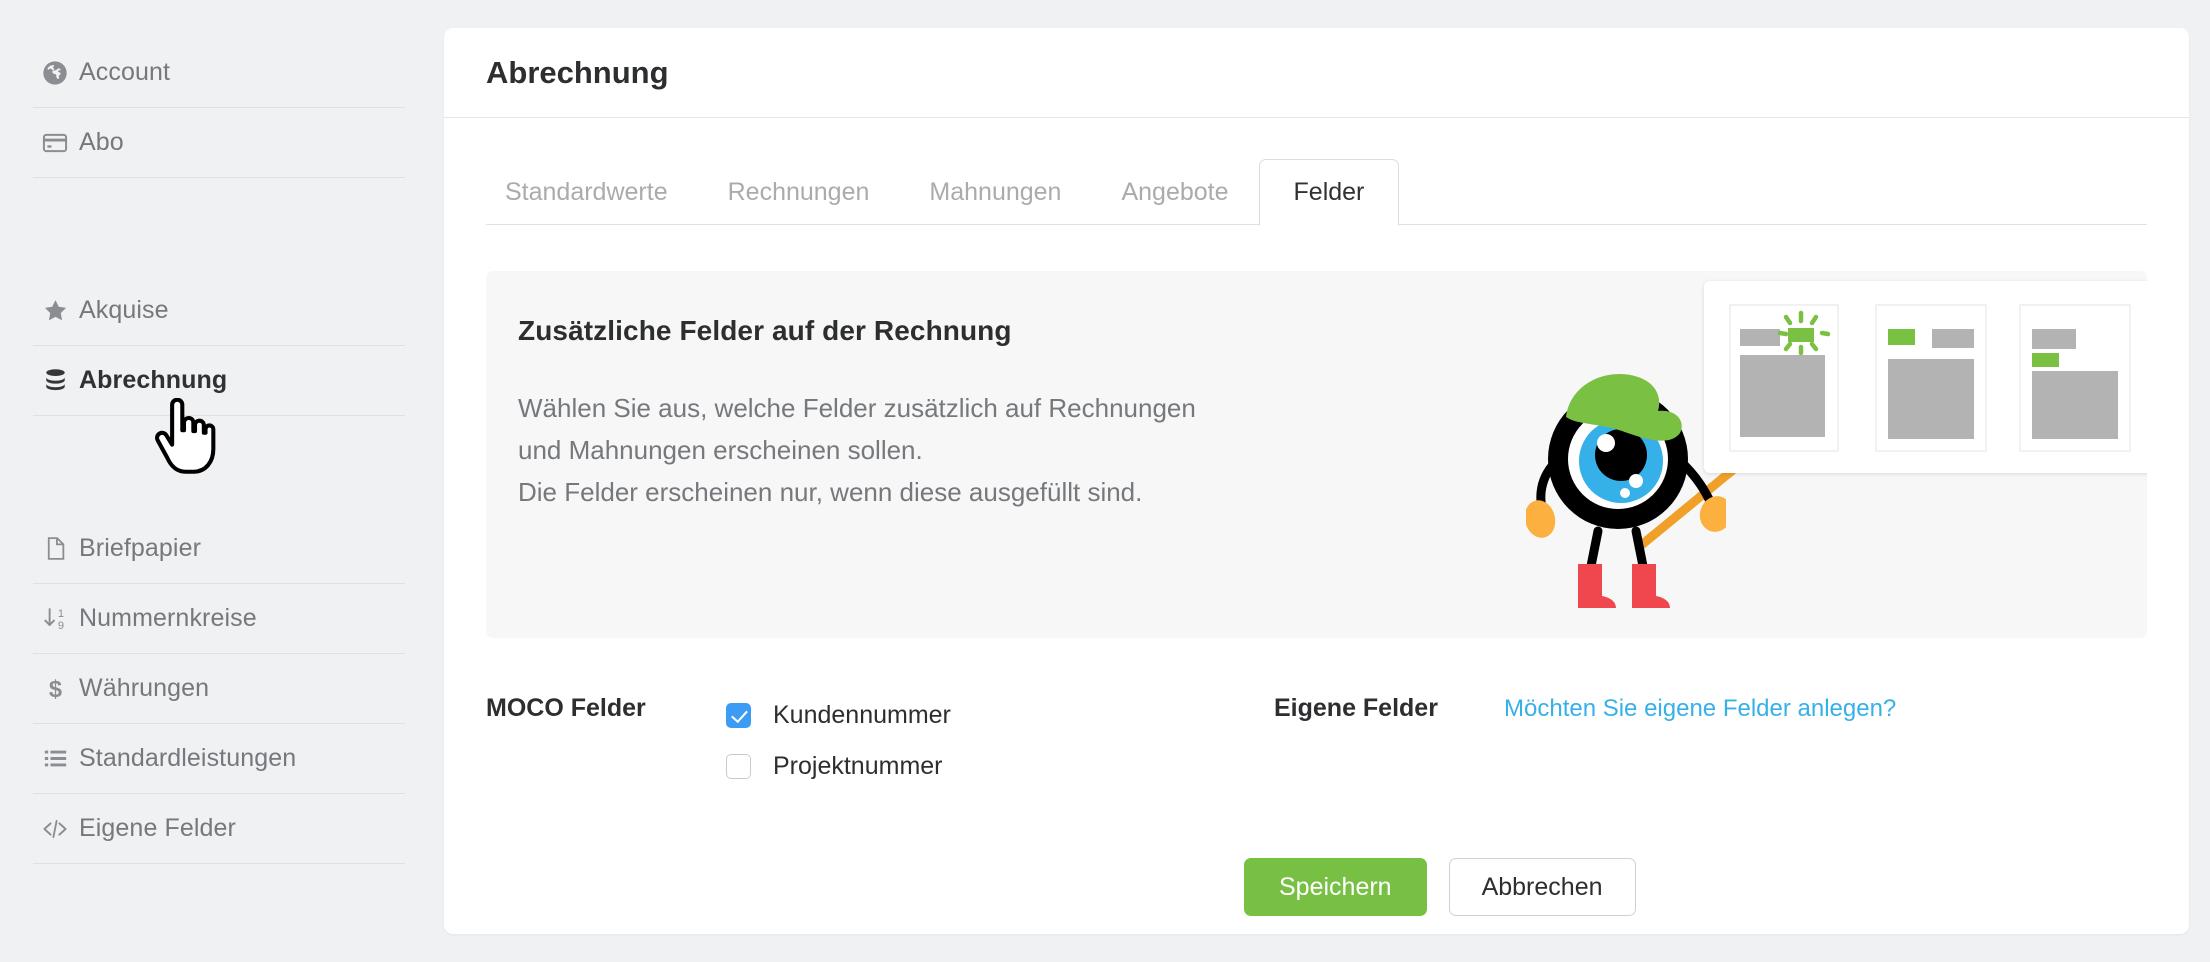 The width and height of the screenshot is (2210, 962). I want to click on database-icon, so click(55, 380).